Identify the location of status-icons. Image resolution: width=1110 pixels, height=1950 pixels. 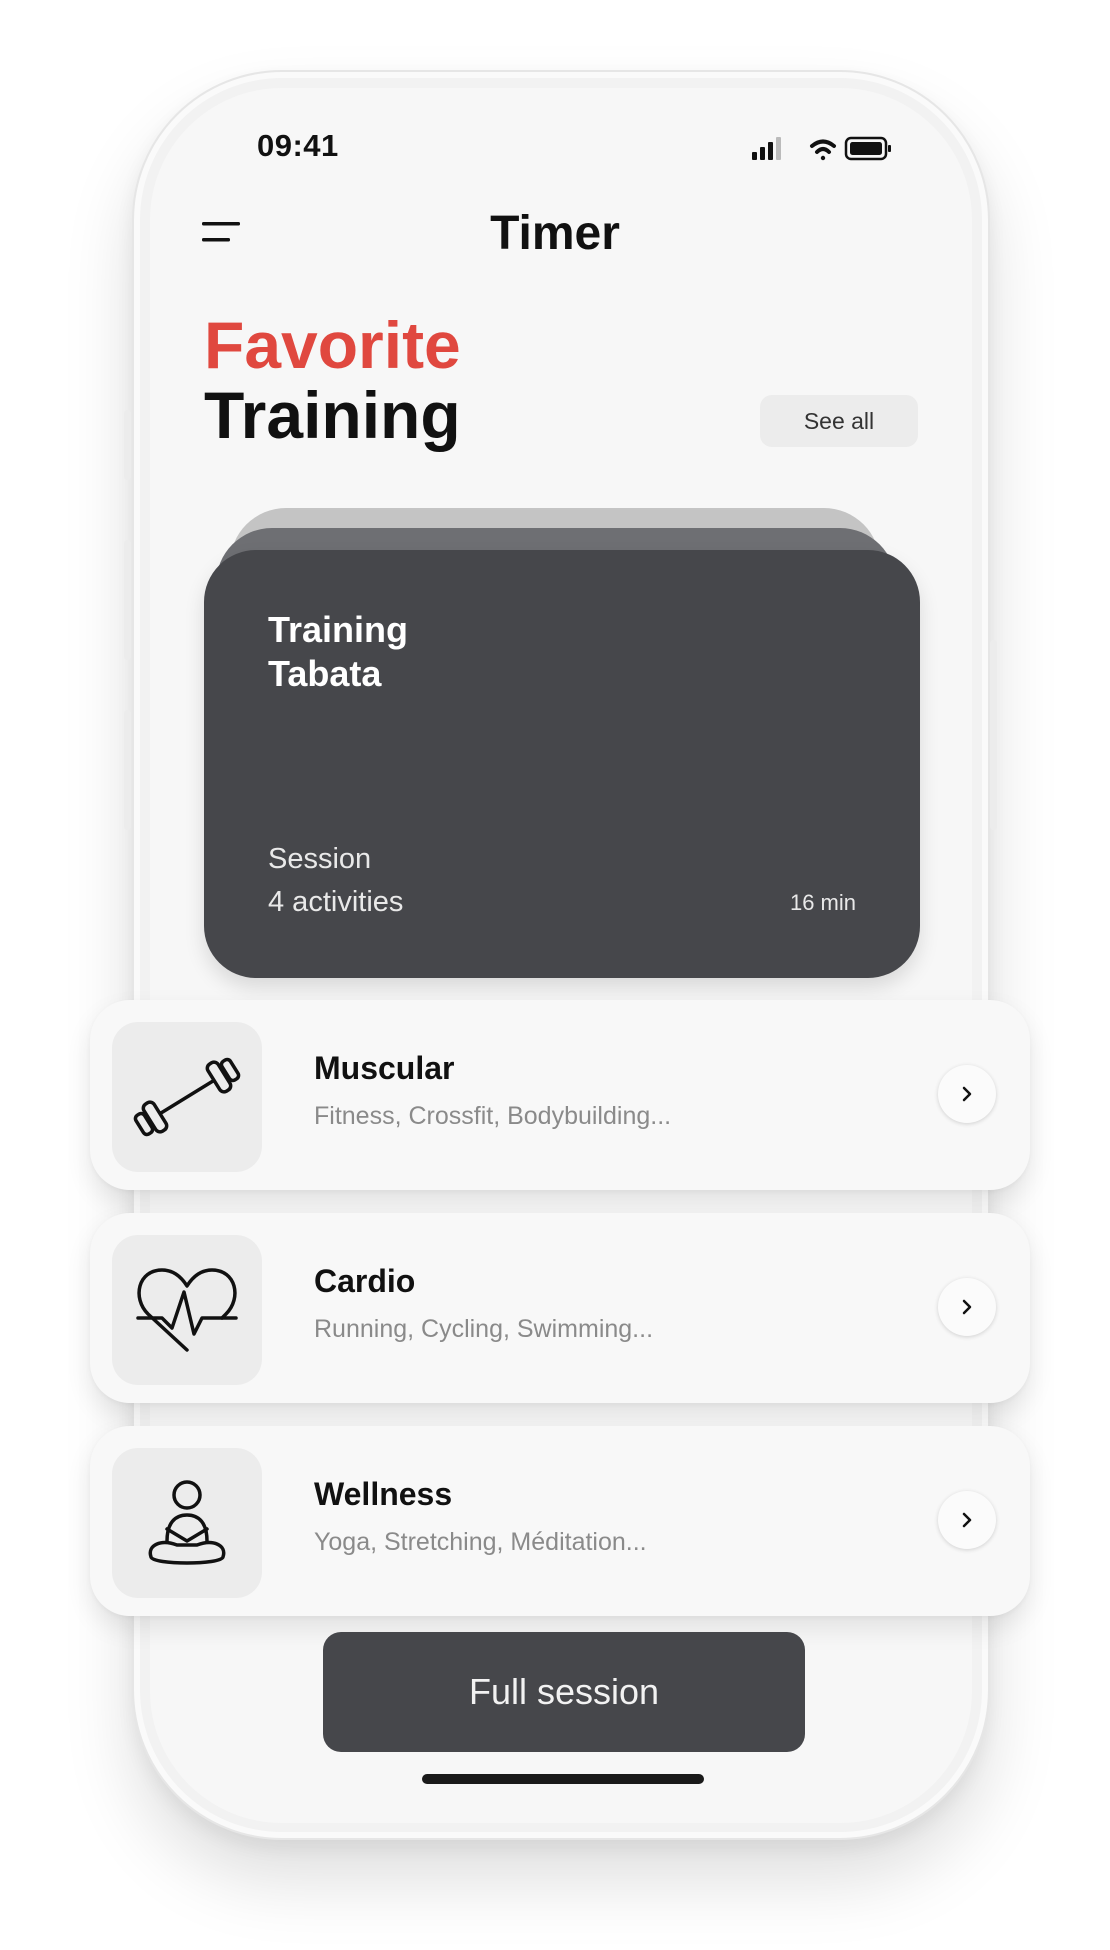
(827, 151).